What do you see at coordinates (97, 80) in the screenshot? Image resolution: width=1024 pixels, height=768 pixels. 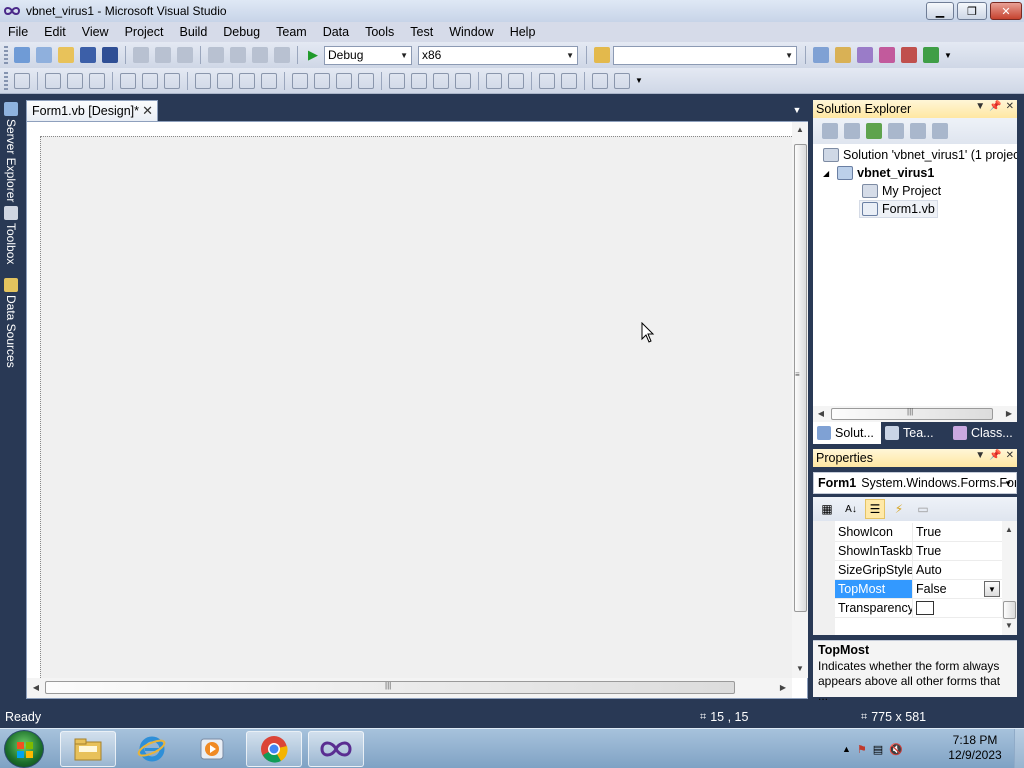 I see `align-rights-icon` at bounding box center [97, 80].